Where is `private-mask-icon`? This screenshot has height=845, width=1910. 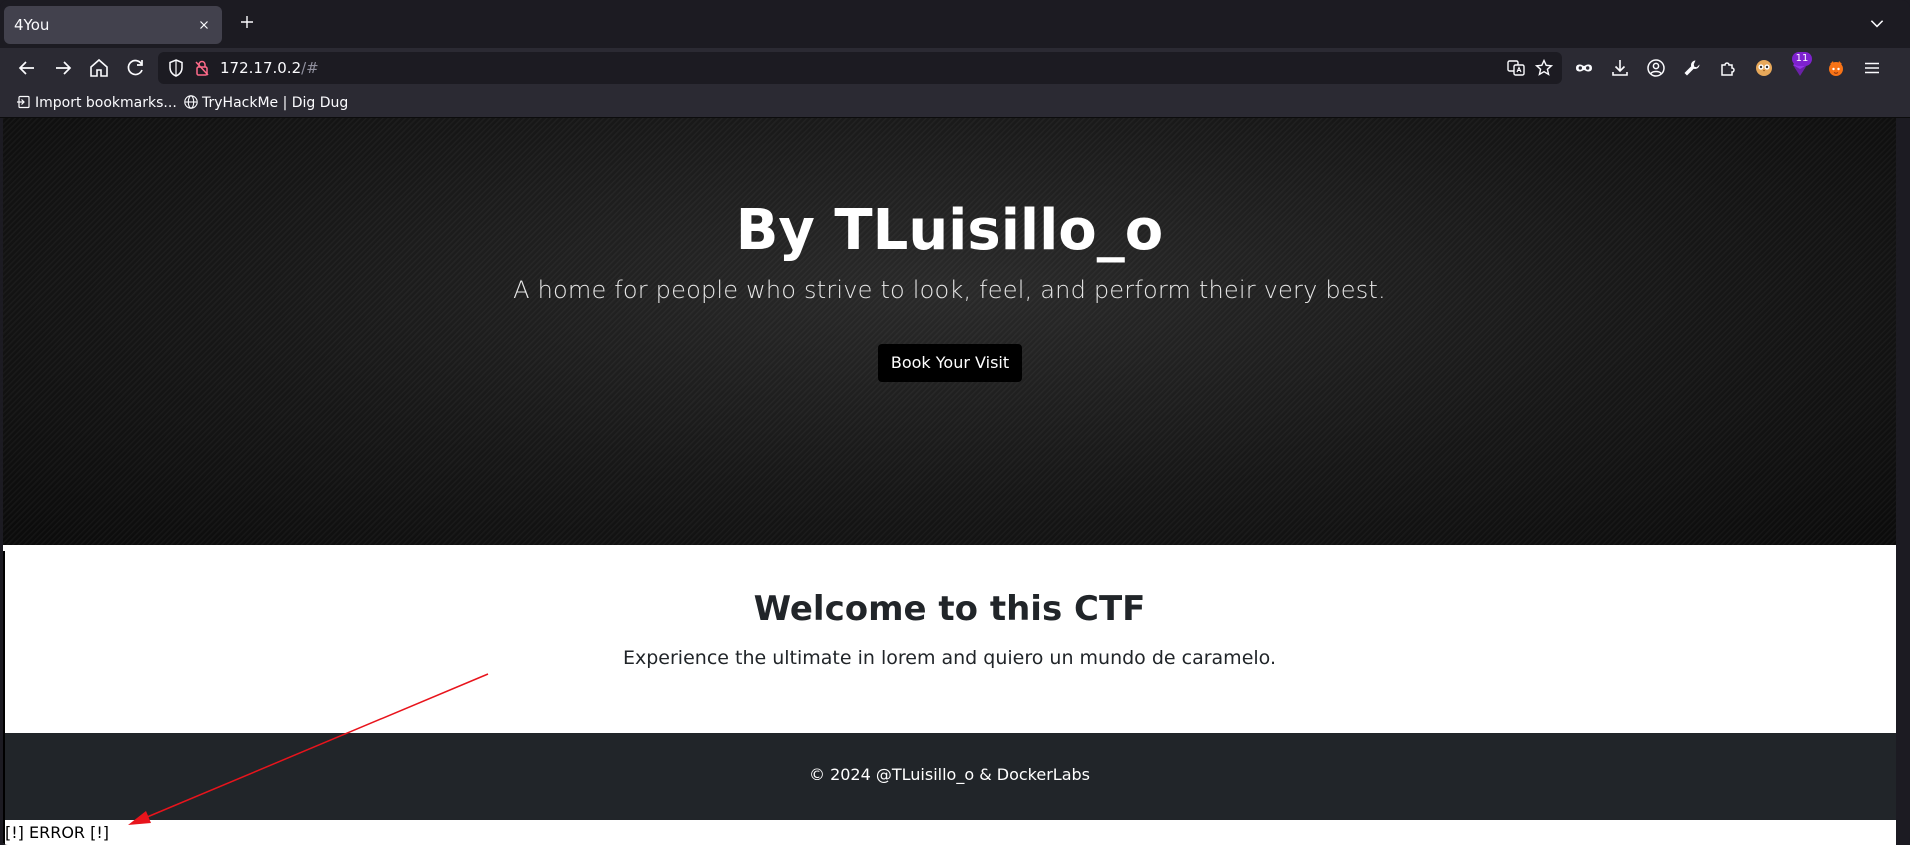 private-mask-icon is located at coordinates (1584, 68).